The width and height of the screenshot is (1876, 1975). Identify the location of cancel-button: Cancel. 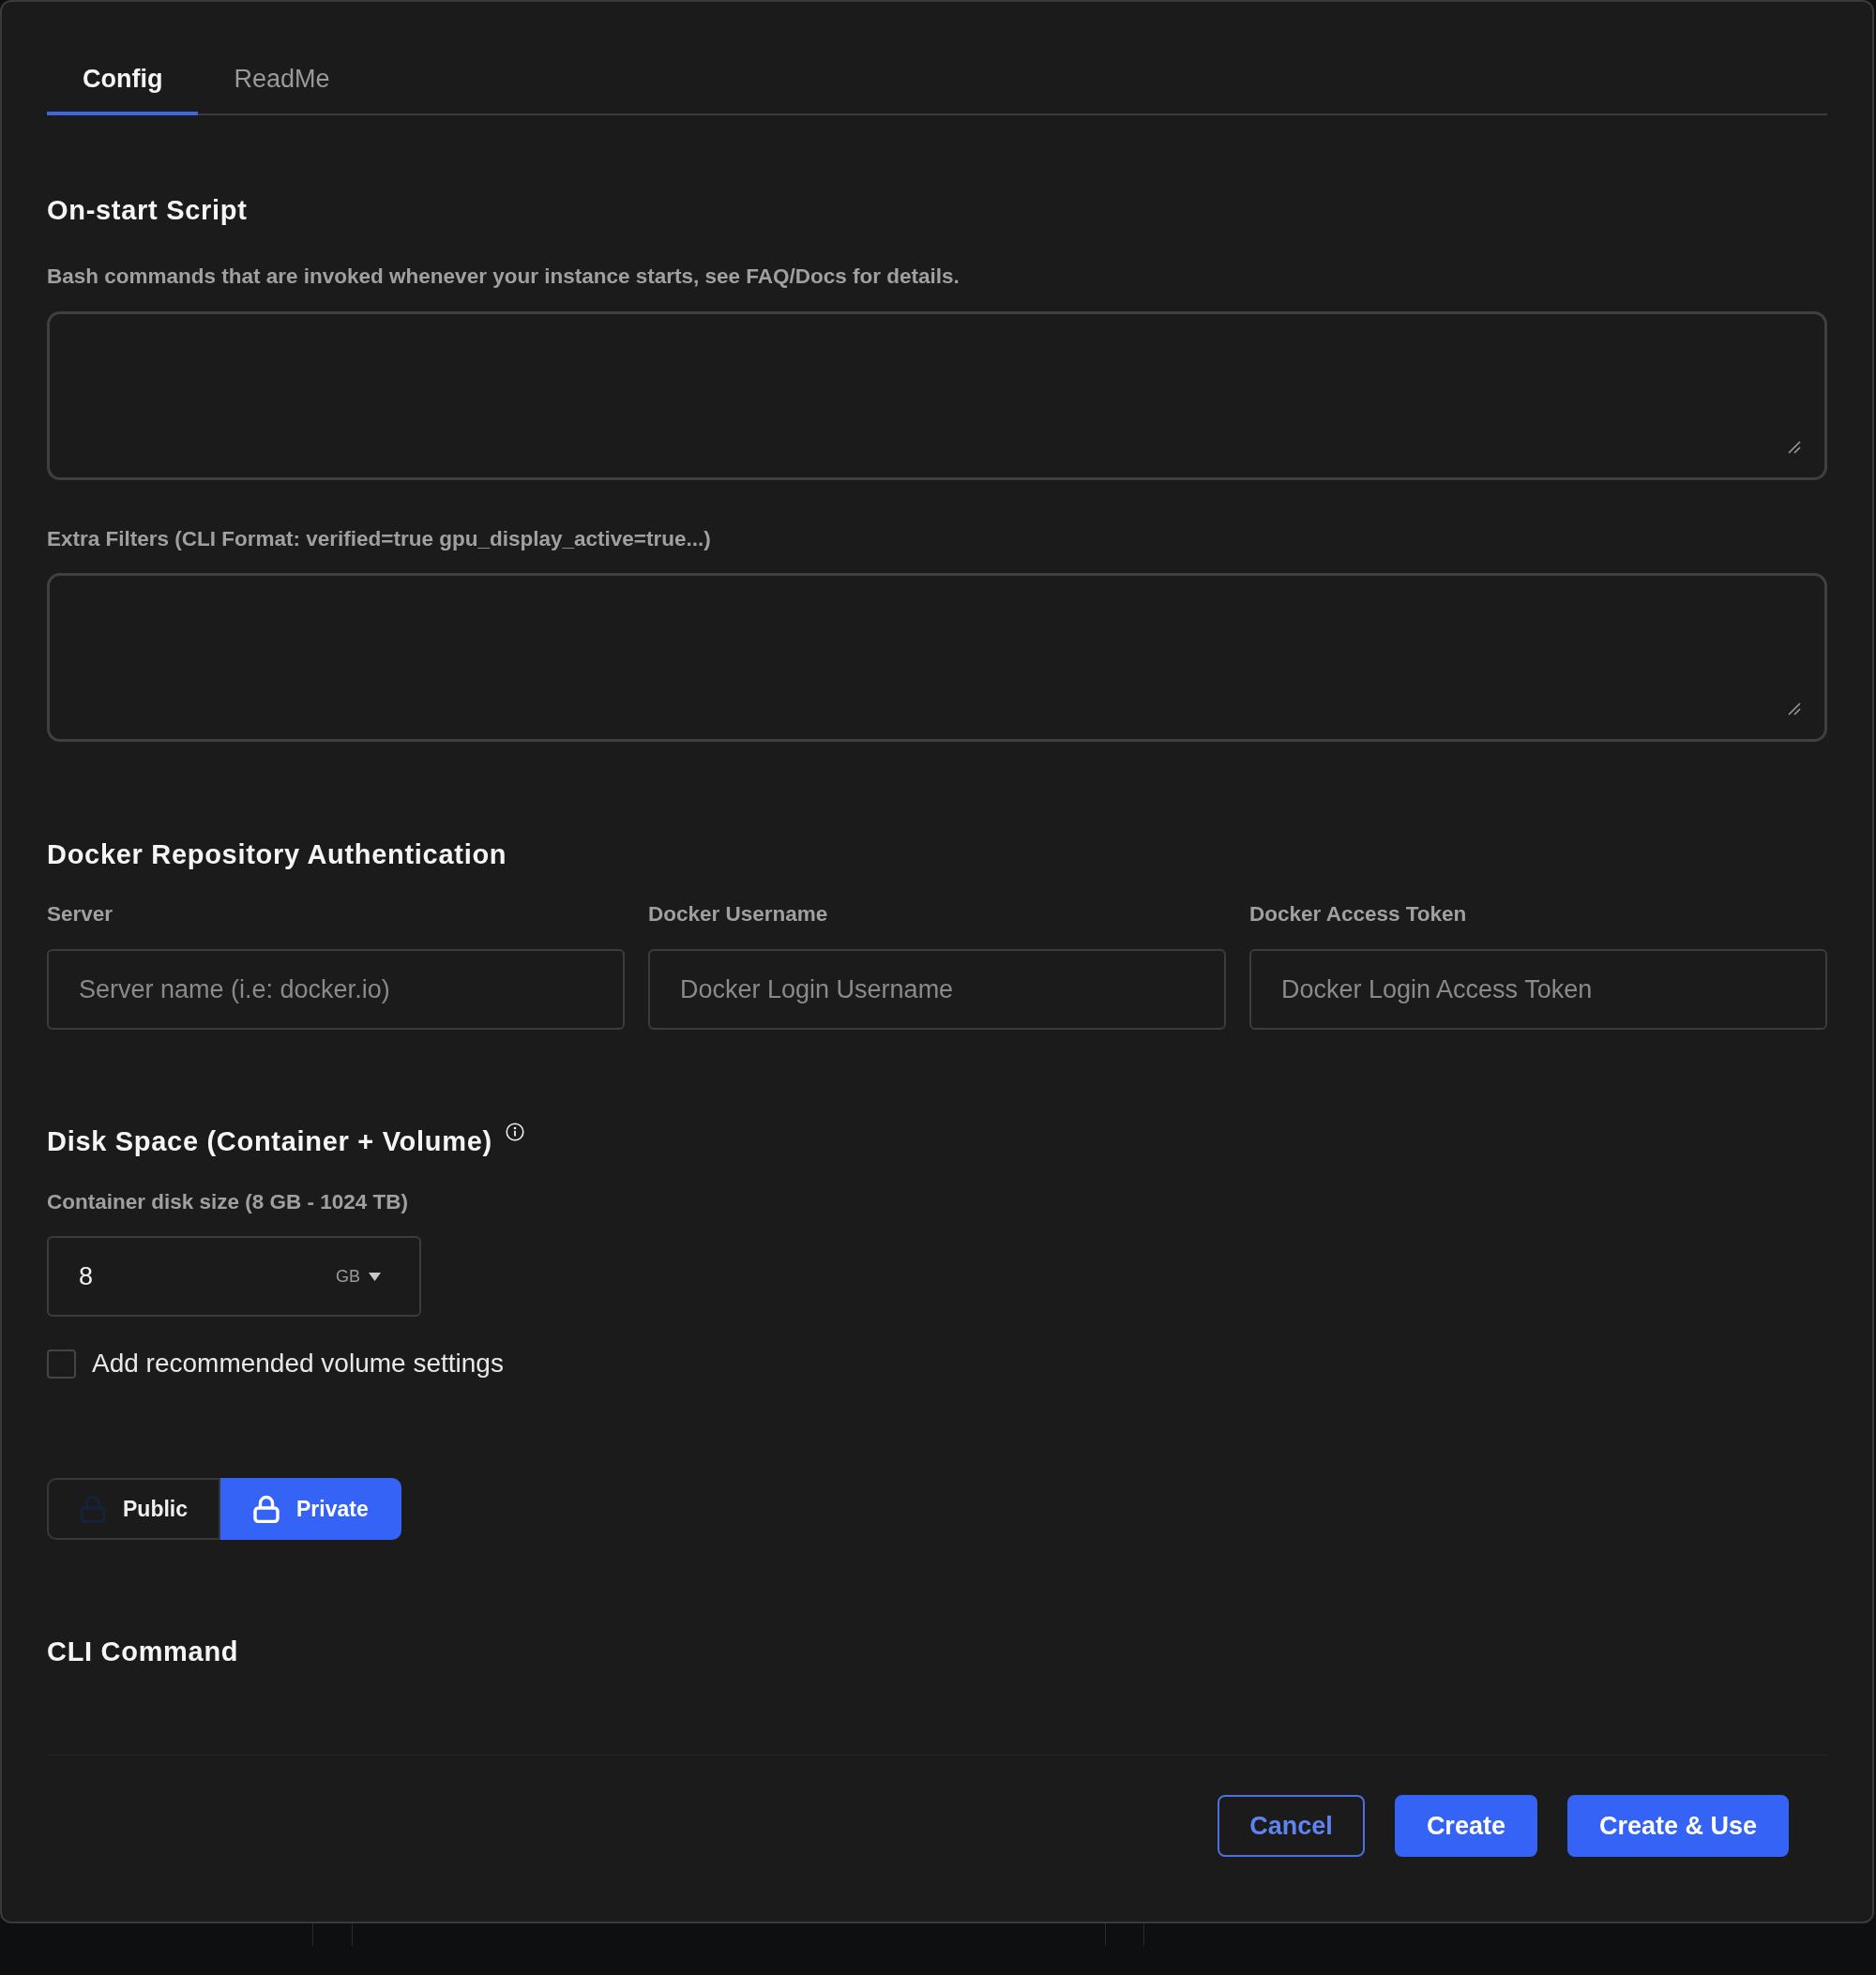
(1291, 1826).